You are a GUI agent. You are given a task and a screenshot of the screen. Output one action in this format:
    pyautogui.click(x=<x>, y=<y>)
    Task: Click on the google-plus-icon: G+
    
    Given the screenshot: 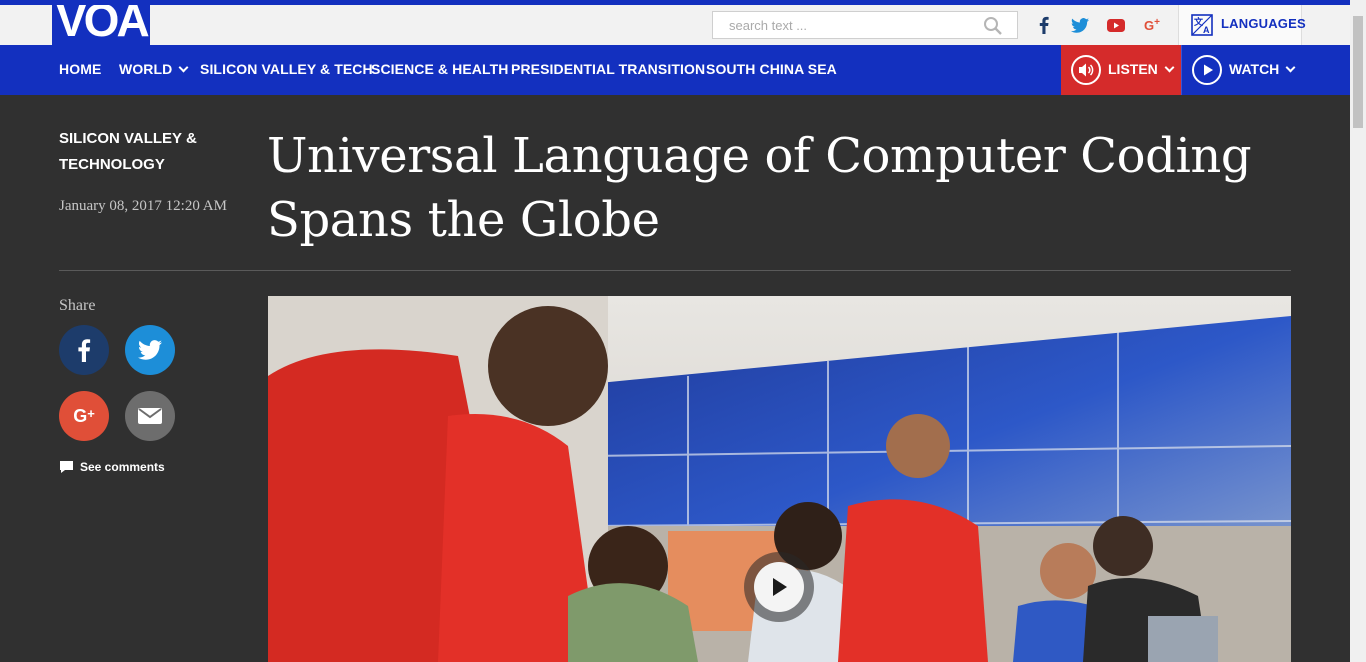 What is the action you would take?
    pyautogui.click(x=84, y=415)
    